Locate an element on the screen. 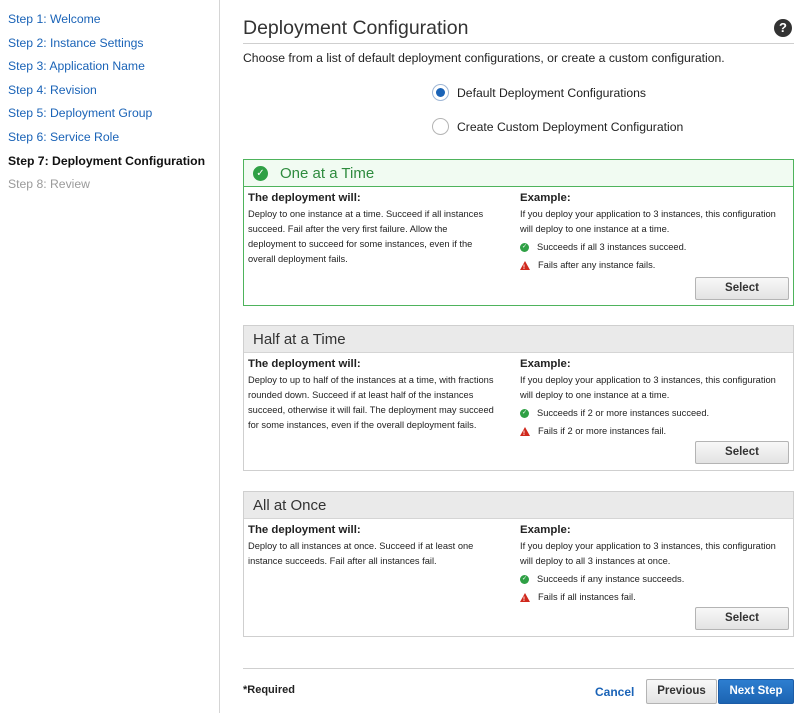 Image resolution: width=800 pixels, height=713 pixels. failure-text: Fails after any instance fails. is located at coordinates (597, 265).